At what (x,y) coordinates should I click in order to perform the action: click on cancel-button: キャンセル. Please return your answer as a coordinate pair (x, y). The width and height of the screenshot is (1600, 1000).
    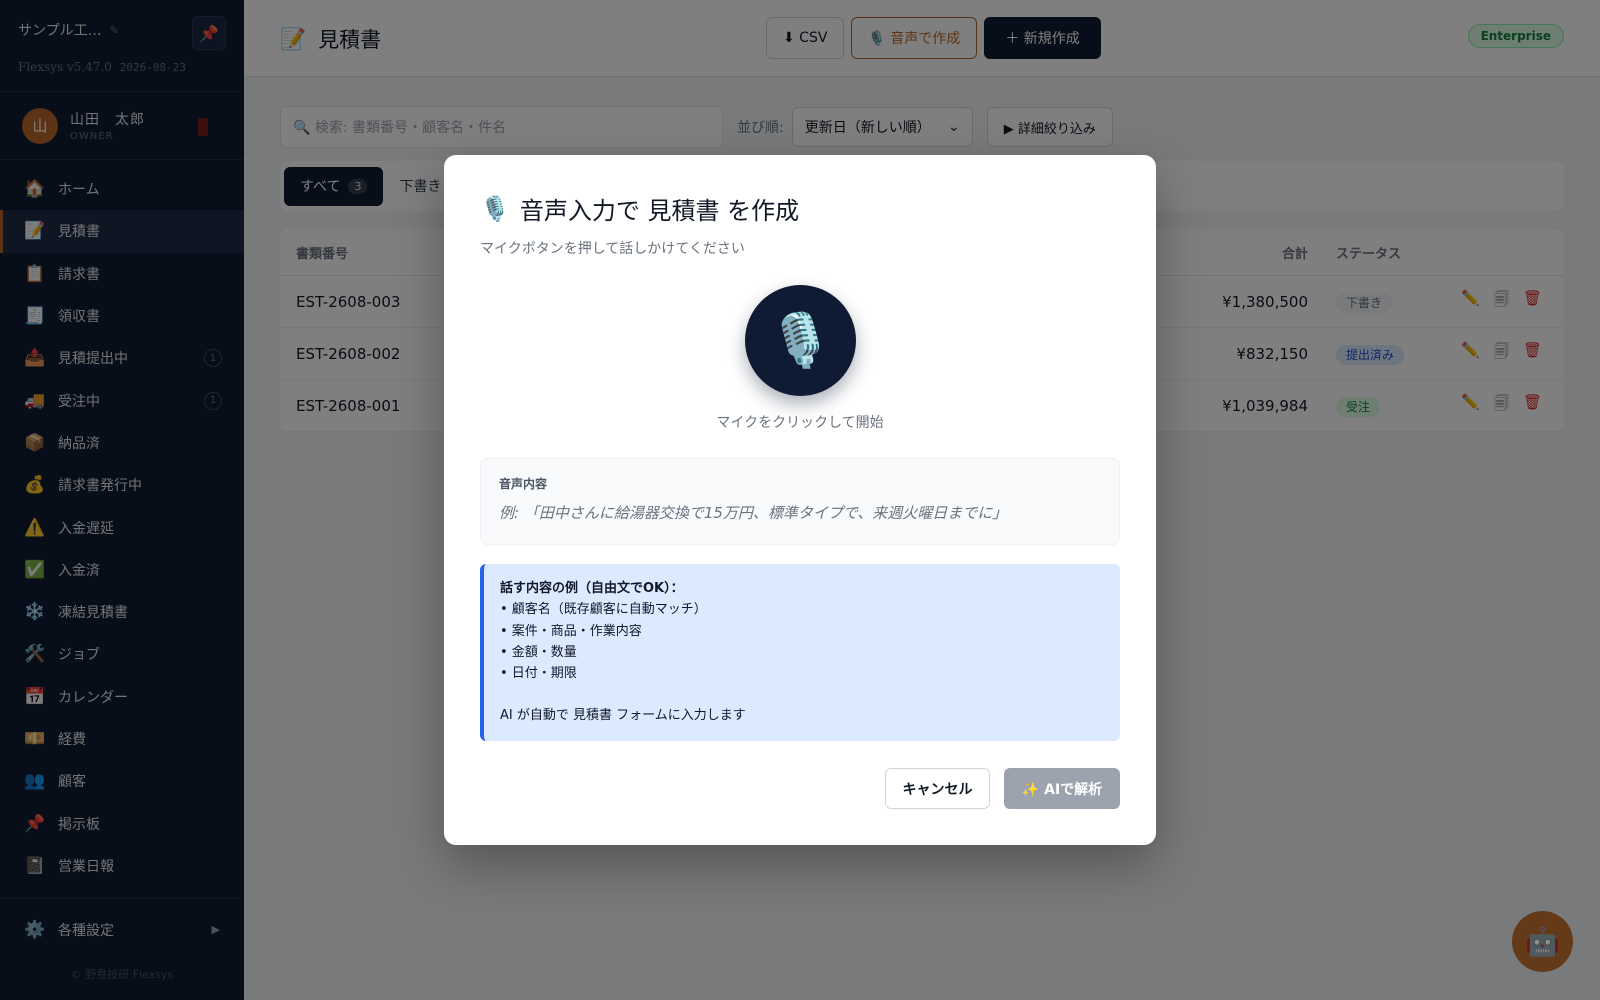
    Looking at the image, I should click on (937, 788).